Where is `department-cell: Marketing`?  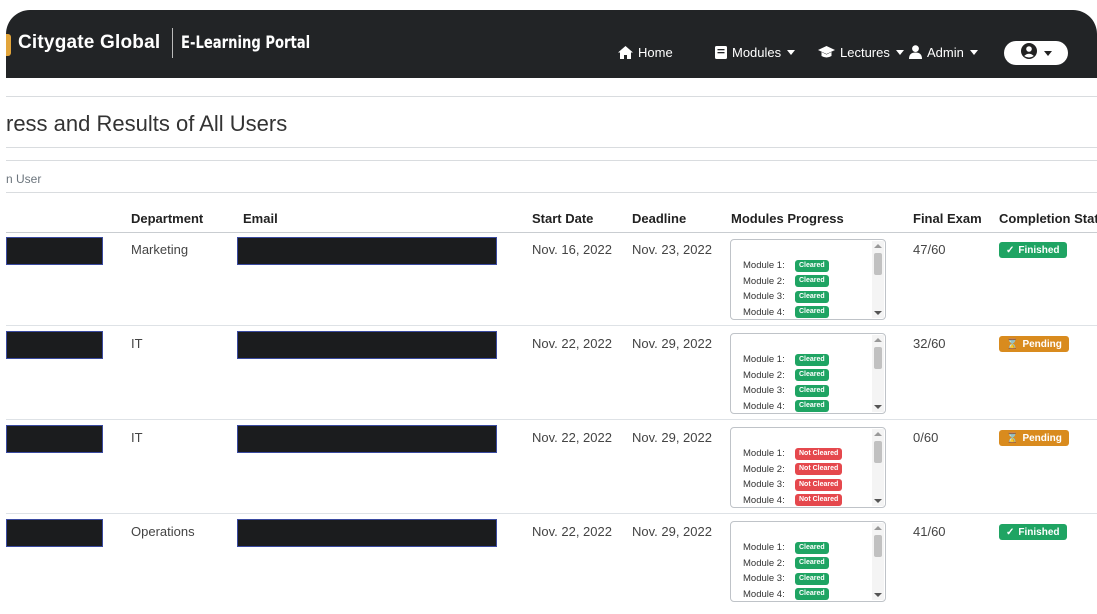
department-cell: Marketing is located at coordinates (160, 249).